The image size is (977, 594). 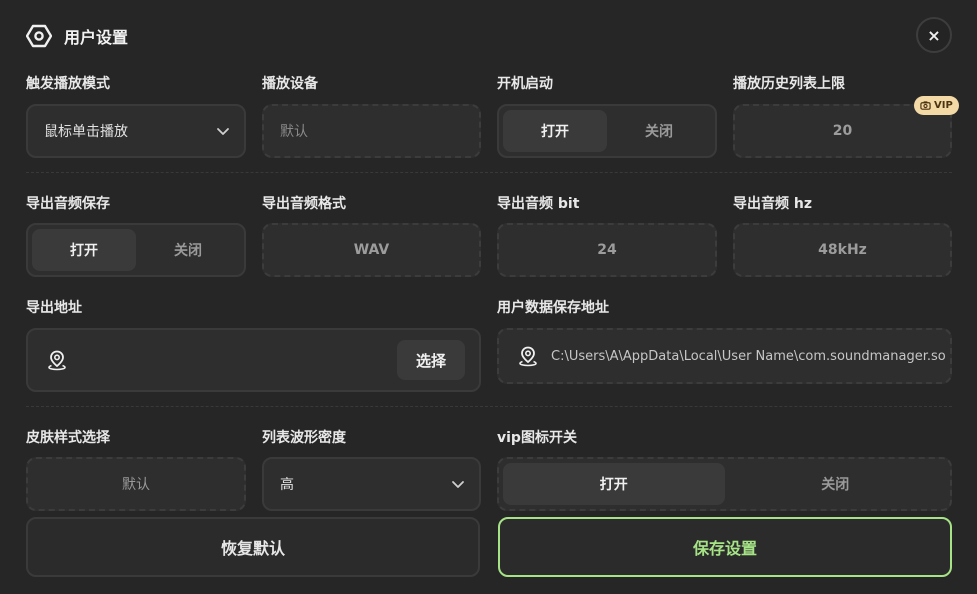 What do you see at coordinates (772, 204) in the screenshot?
I see `export-hz-label: 导出音频 hz` at bounding box center [772, 204].